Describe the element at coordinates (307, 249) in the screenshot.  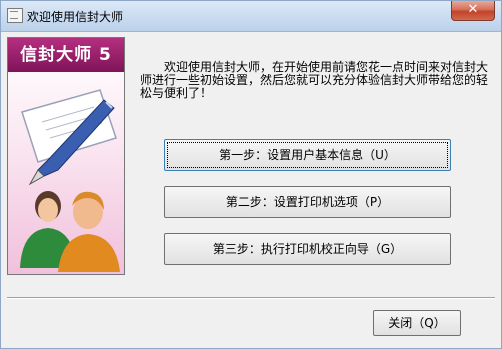
I see `printer-calibration-wizard-button: 第三步：执行打印机校正向导（G）` at that location.